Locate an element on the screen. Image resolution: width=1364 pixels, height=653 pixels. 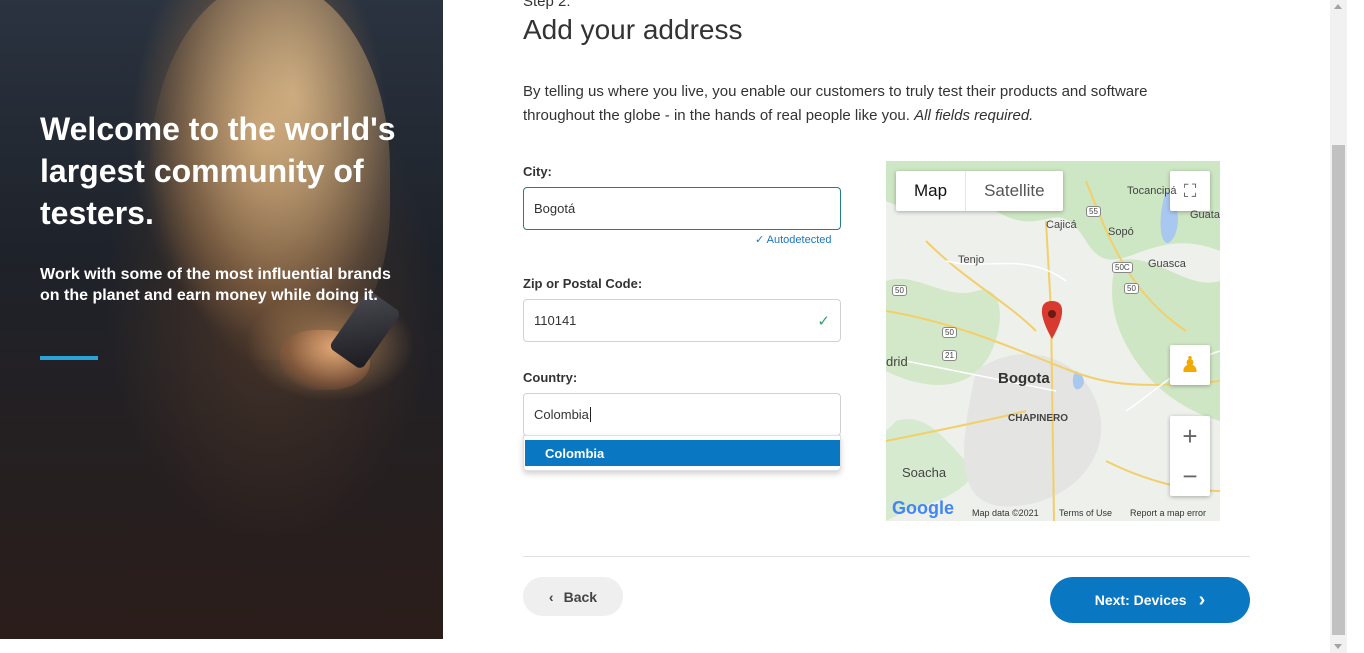
suggestion-colombia: Colombia is located at coordinates (682, 453).